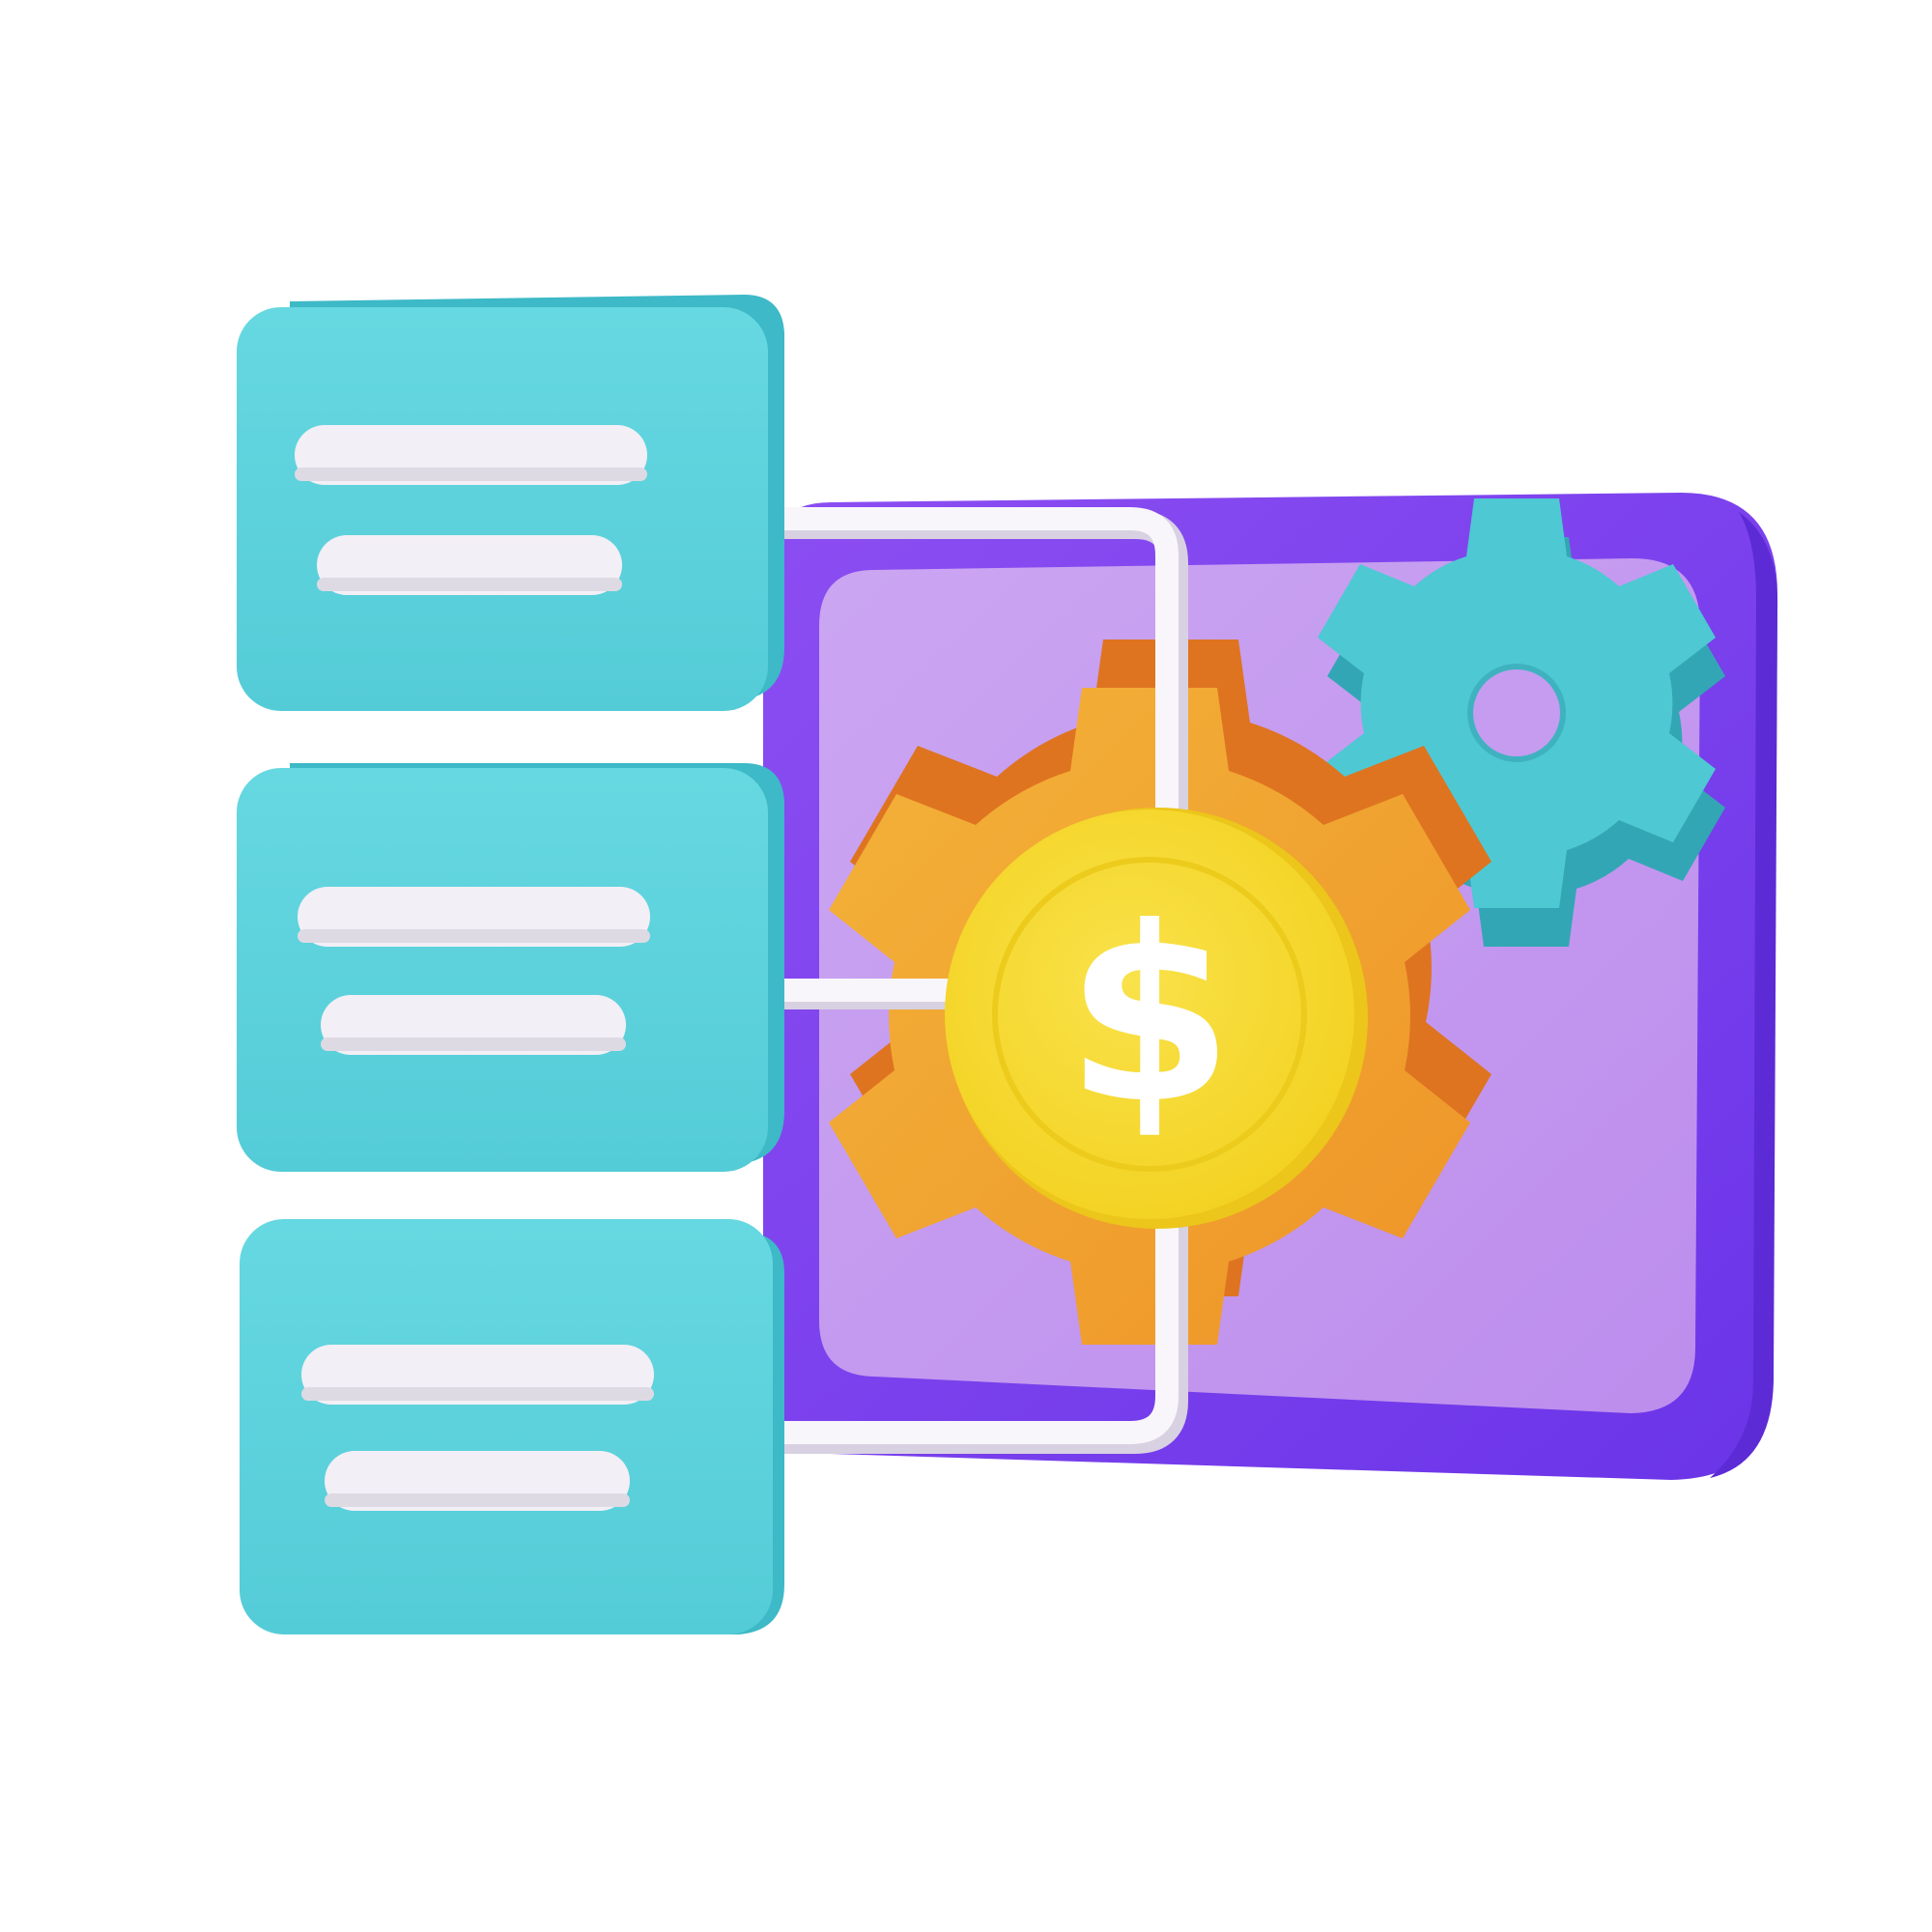 The image size is (1932, 1932). I want to click on dollar-coin-icon: $, so click(1156, 1018).